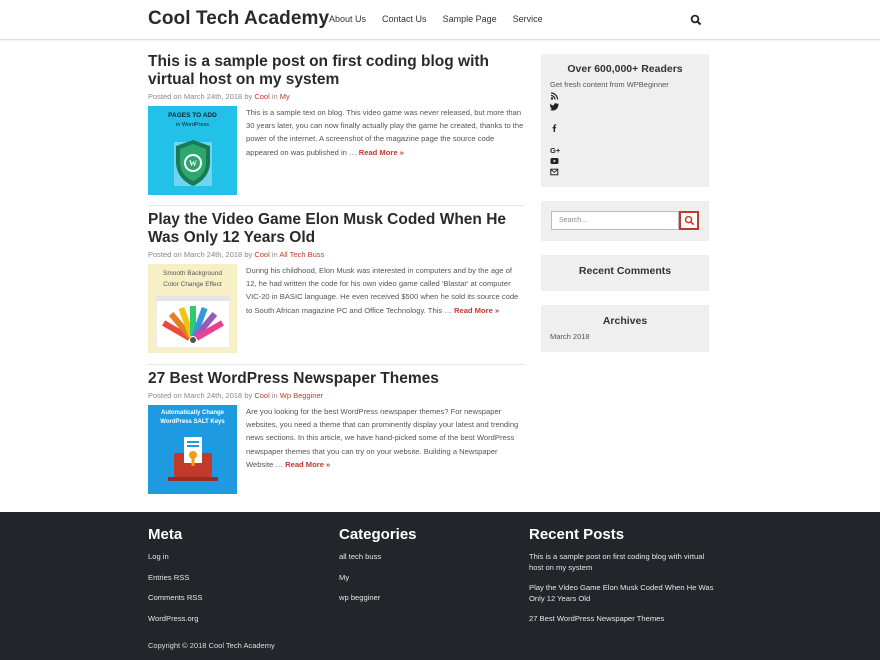 This screenshot has width=880, height=660. What do you see at coordinates (424, 557) in the screenshot?
I see `footer-category-link: all tech buss` at bounding box center [424, 557].